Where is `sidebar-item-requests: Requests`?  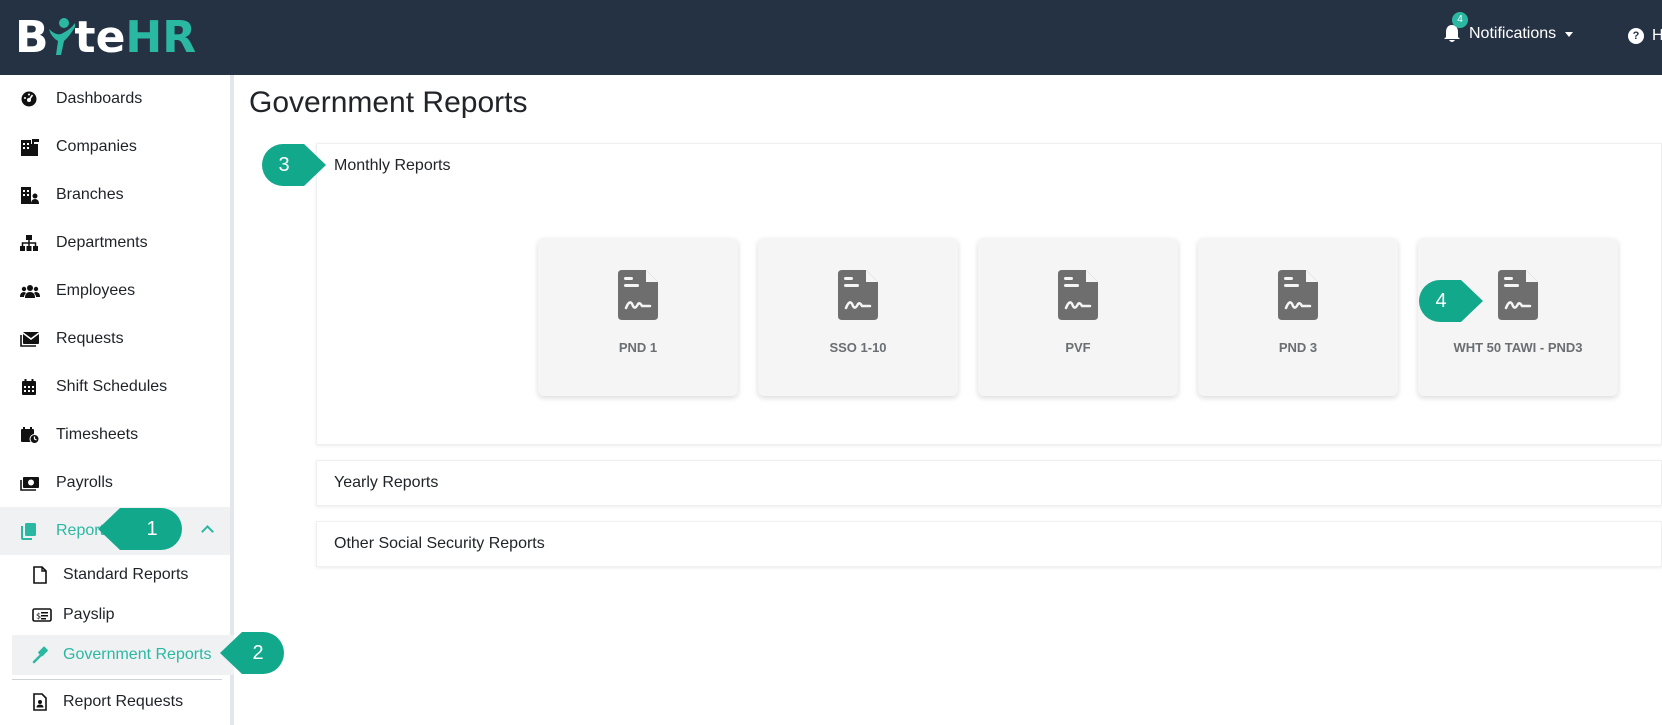 sidebar-item-requests: Requests is located at coordinates (115, 339).